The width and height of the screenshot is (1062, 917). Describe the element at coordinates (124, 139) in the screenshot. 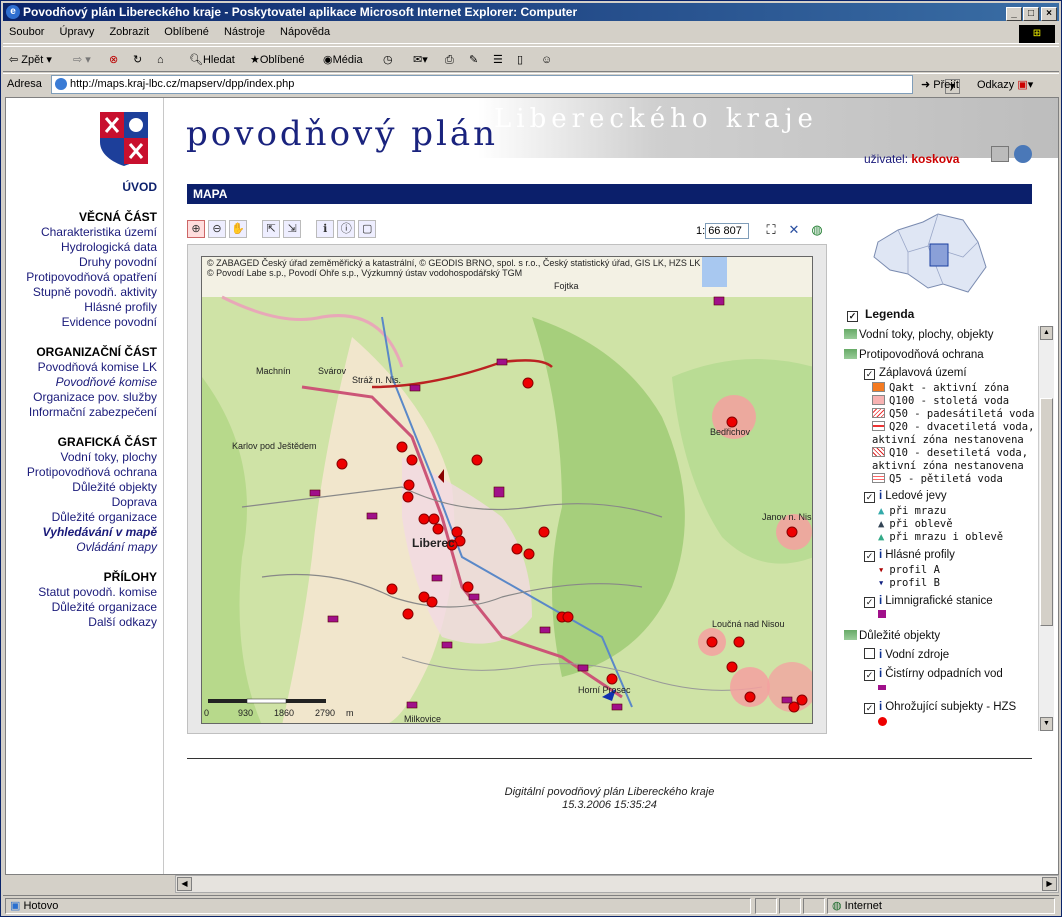

I see `coat-of-arms-logo` at that location.